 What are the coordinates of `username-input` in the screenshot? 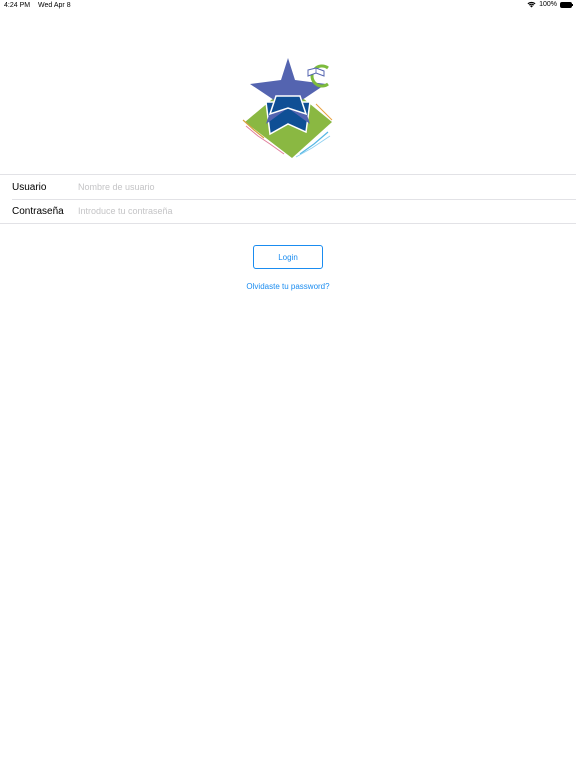 It's located at (278, 187).